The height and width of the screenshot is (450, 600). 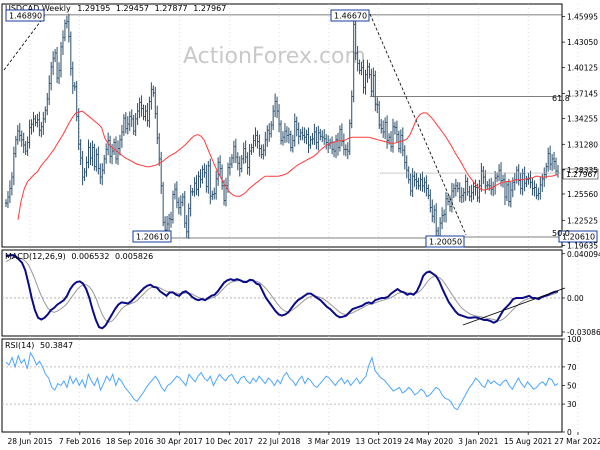 I want to click on x-tick-label: 15 Aug 2021, so click(x=528, y=441).